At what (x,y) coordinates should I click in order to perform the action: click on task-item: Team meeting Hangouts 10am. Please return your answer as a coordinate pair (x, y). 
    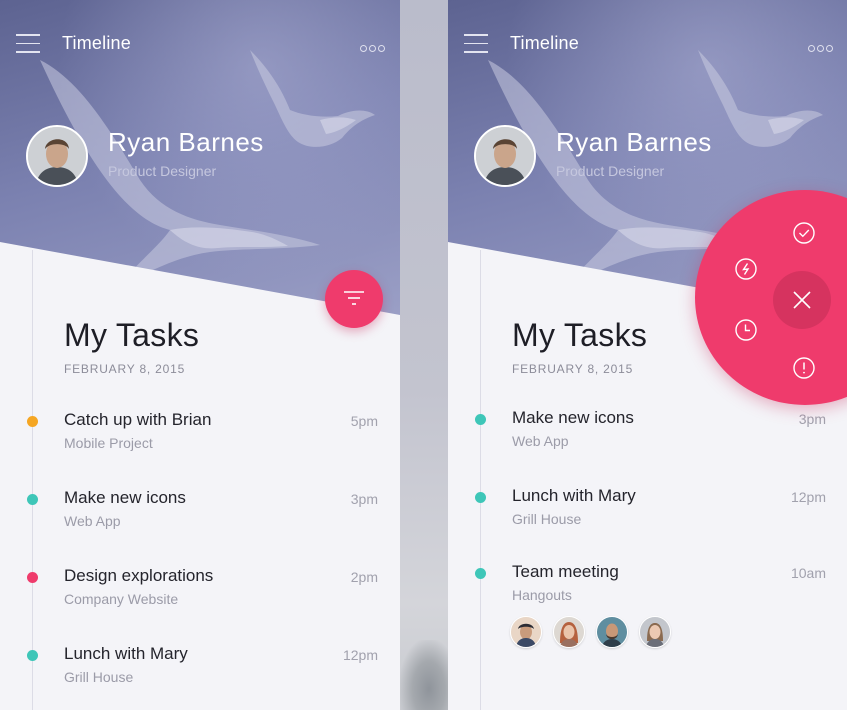
    Looking at the image, I should click on (647, 587).